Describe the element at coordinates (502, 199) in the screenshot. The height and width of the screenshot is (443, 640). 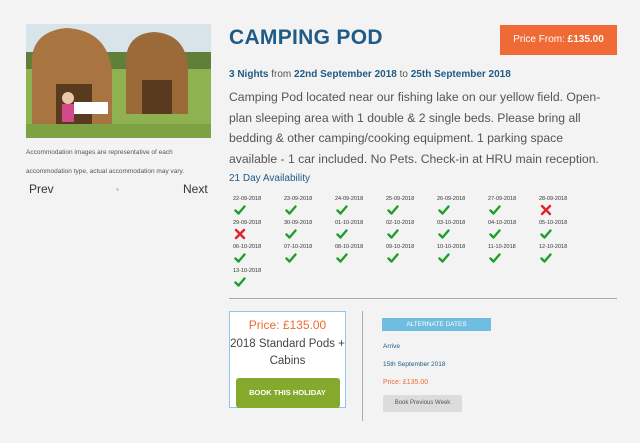
I see `availability-date: 27-09-2018` at that location.